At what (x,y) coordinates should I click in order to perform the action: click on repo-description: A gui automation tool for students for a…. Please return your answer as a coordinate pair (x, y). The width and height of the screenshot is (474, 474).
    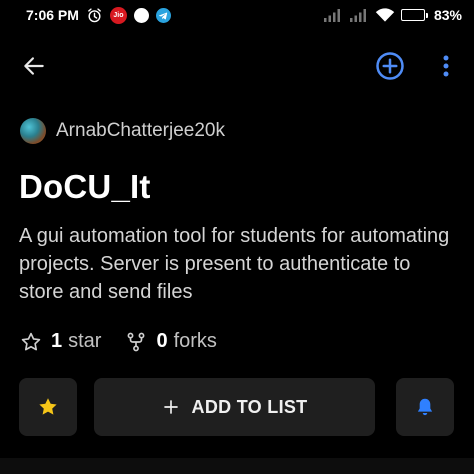
    Looking at the image, I should click on (234, 264).